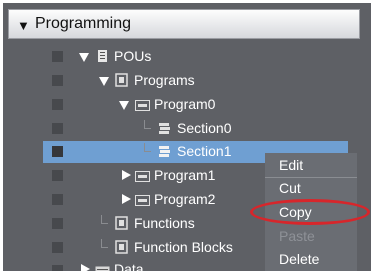  I want to click on menu-item-paste: Paste, so click(297, 236).